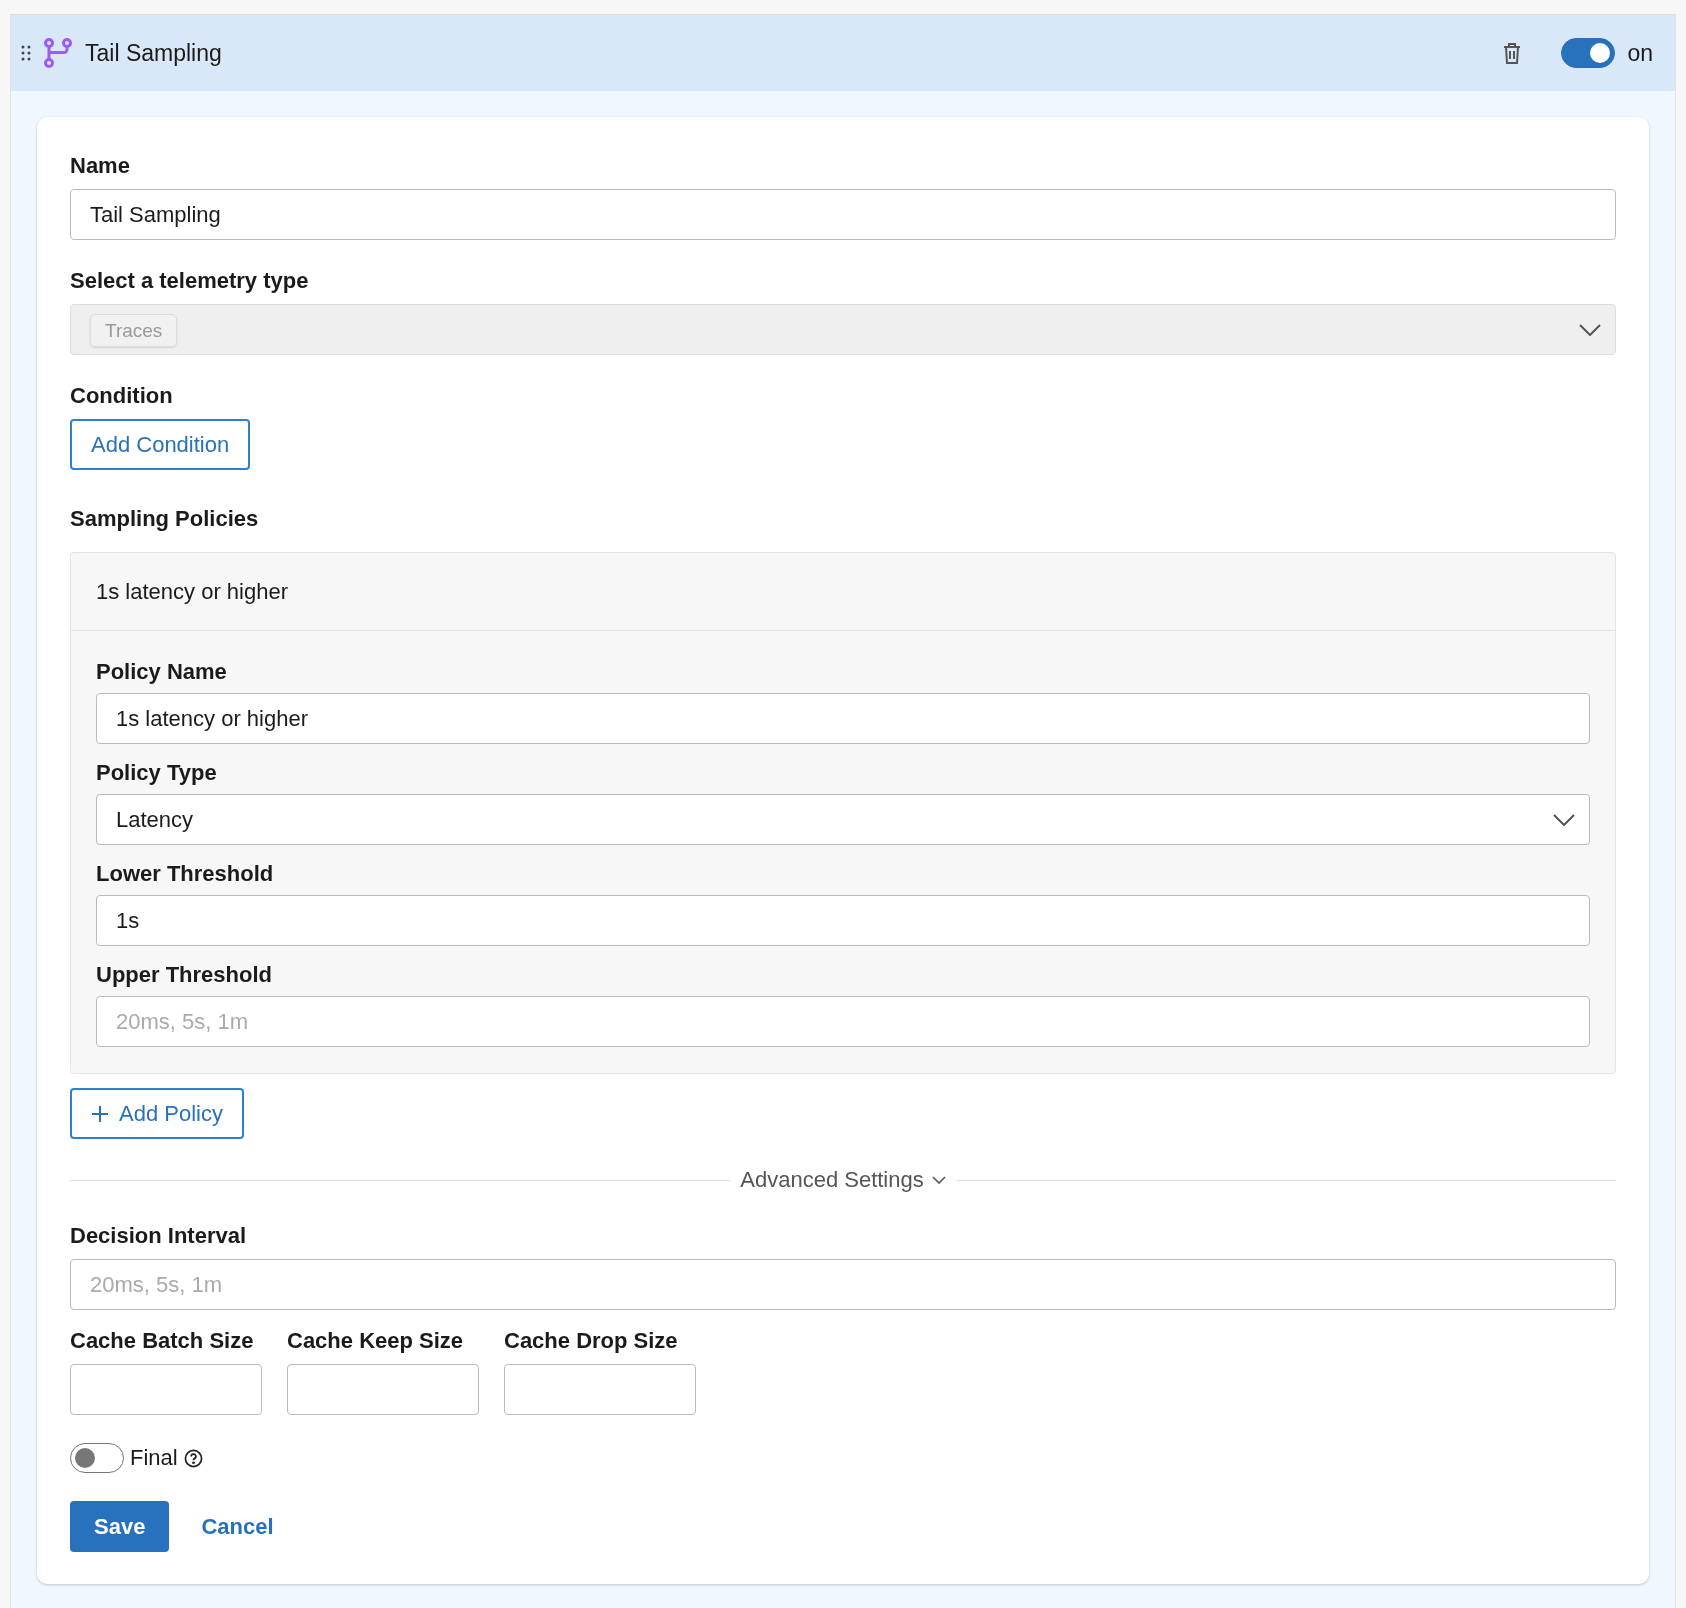 Image resolution: width=1686 pixels, height=1608 pixels. Describe the element at coordinates (1640, 53) in the screenshot. I see `toggle-label: on` at that location.